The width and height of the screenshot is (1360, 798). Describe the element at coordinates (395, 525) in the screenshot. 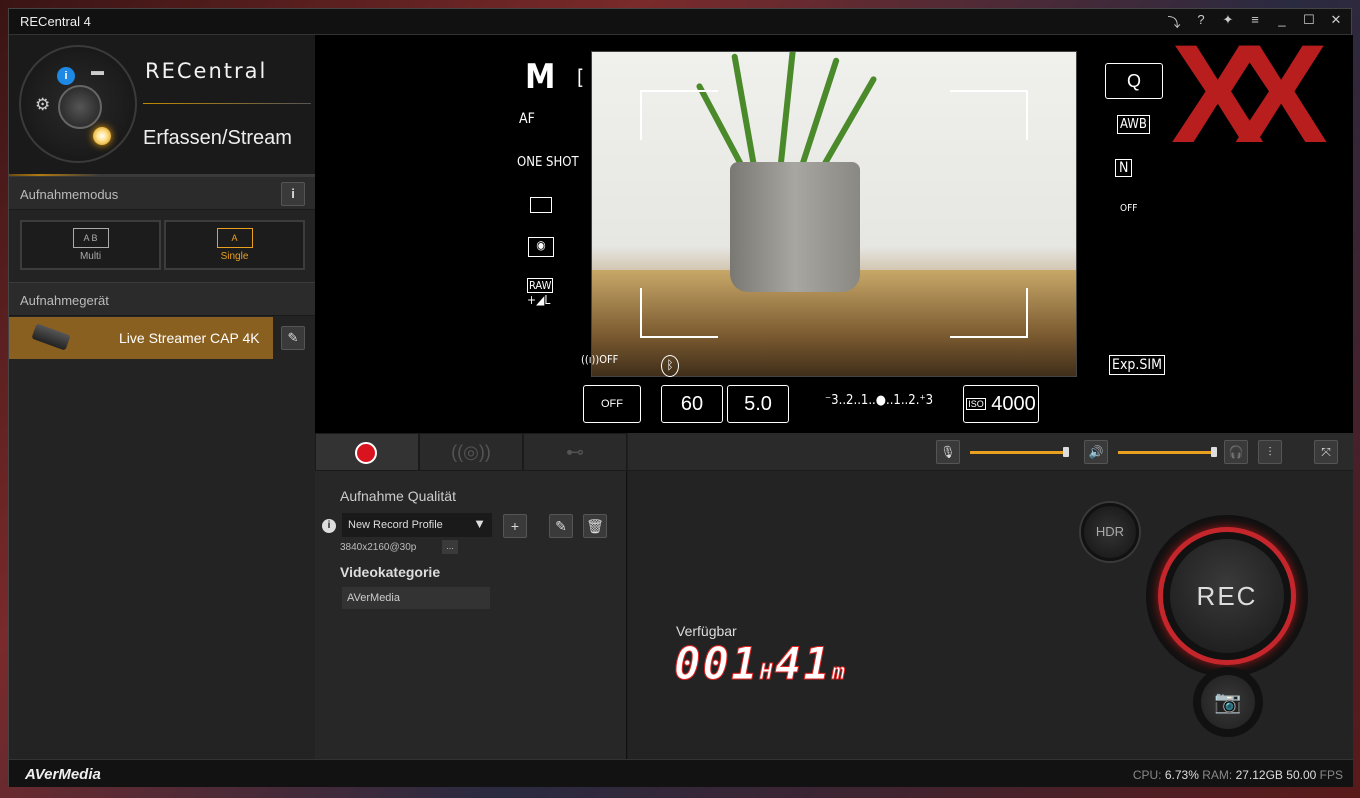

I see `record-profile-value: New Record Profile` at that location.